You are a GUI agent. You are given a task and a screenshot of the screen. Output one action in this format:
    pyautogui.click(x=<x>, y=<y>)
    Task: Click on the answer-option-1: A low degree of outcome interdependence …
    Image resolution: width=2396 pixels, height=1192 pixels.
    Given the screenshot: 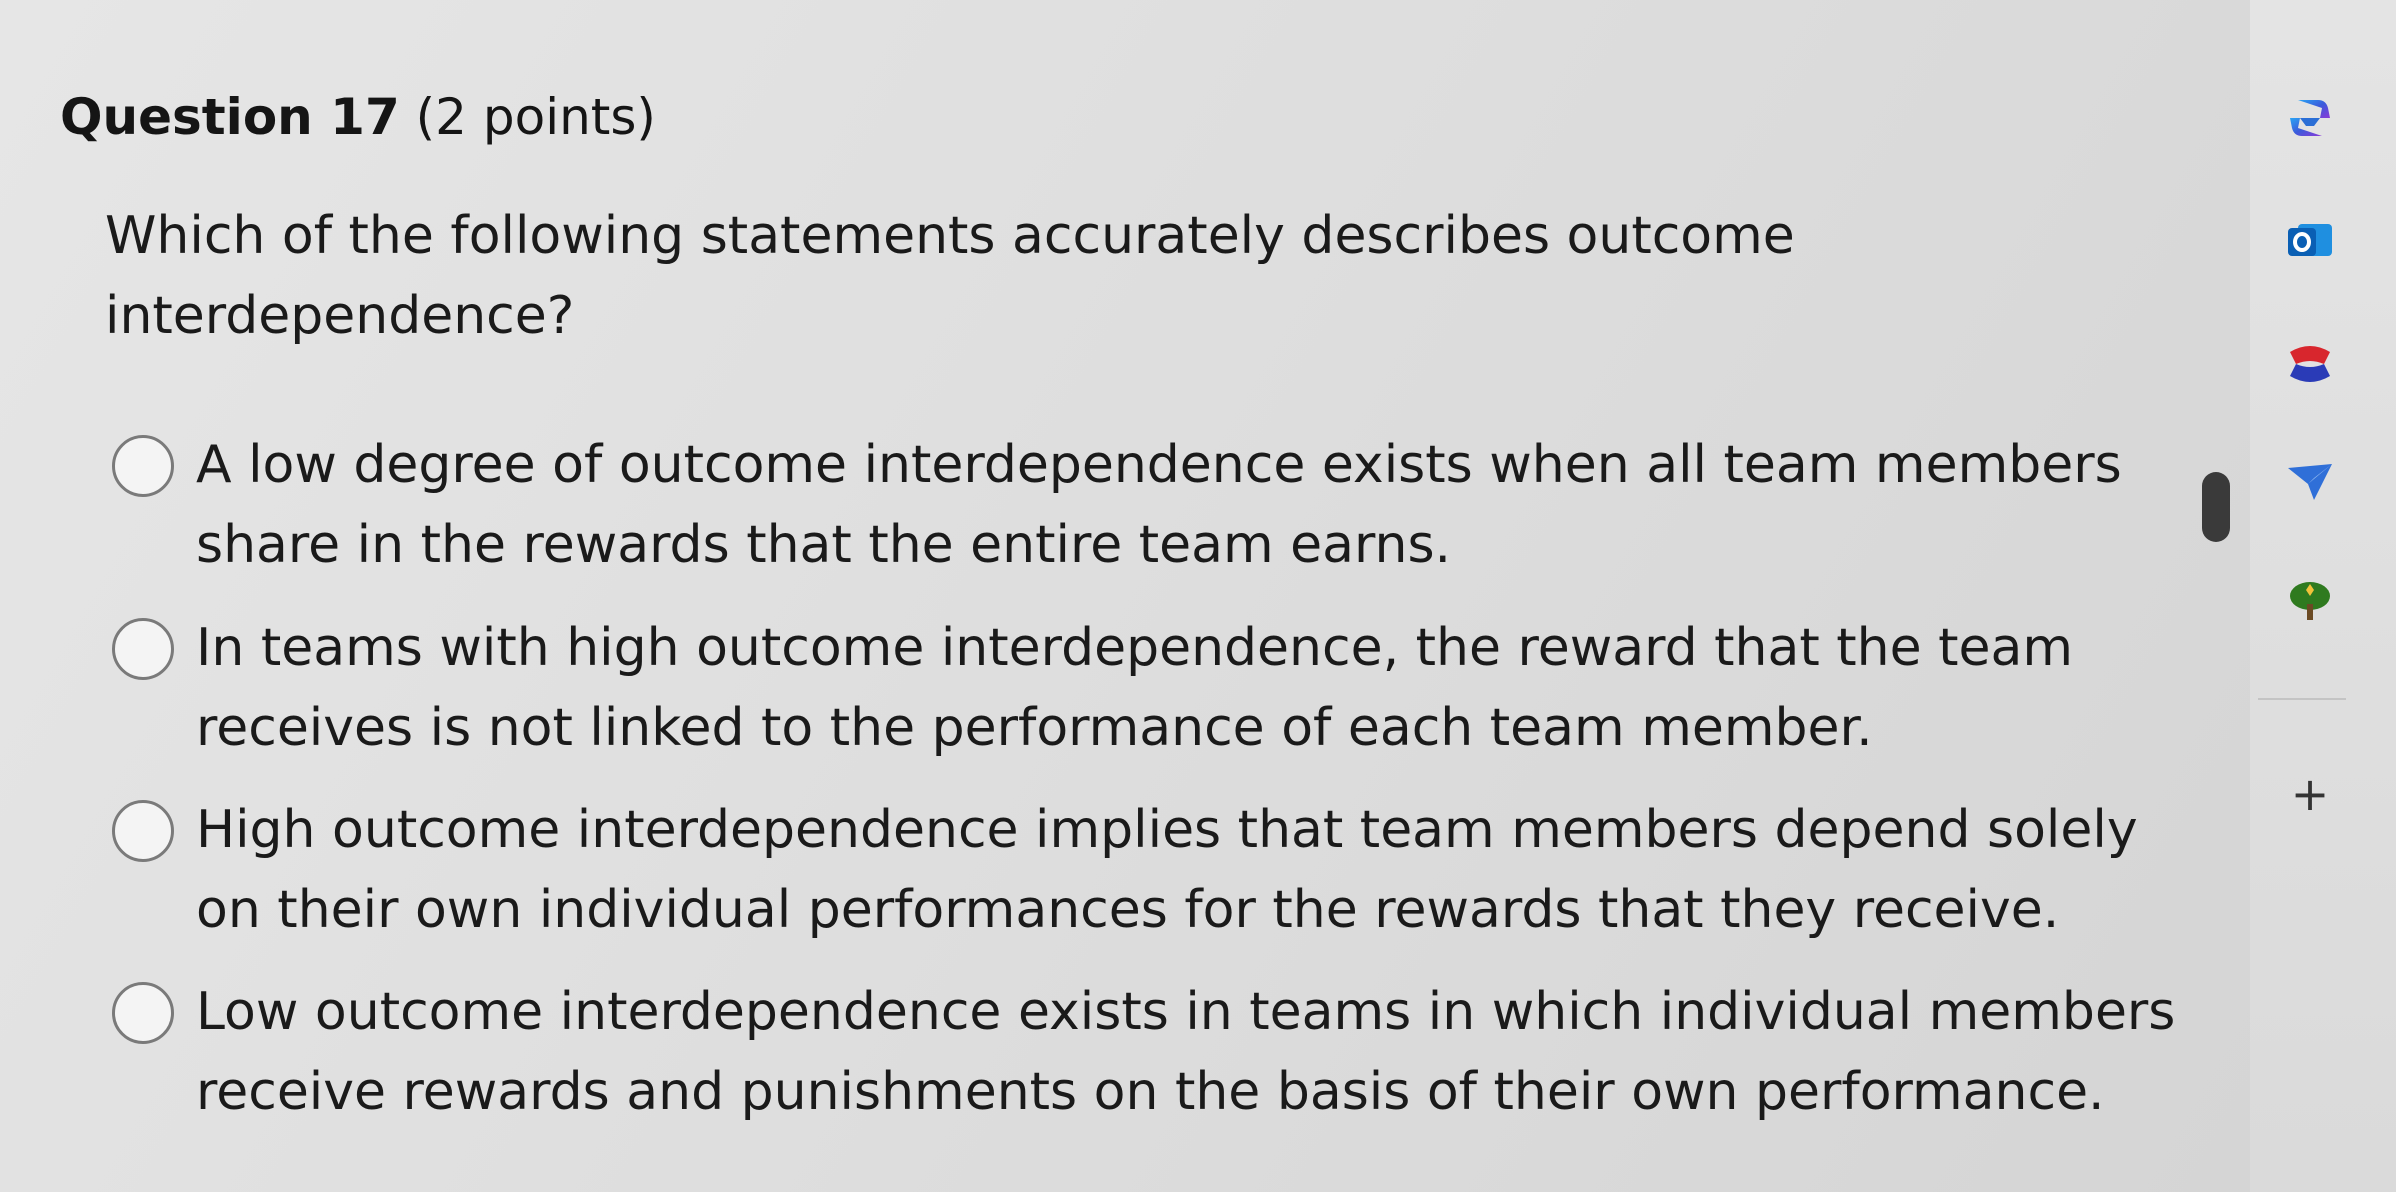 What is the action you would take?
    pyautogui.click(x=1152, y=505)
    